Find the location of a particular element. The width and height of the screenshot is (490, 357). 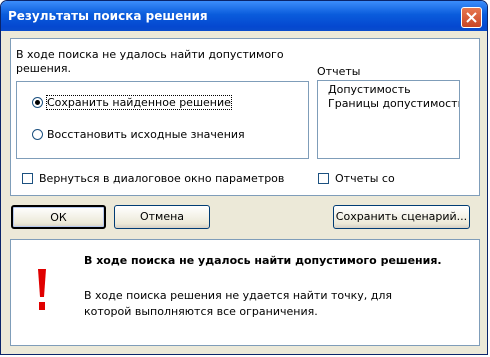

ok-button: ОК is located at coordinates (58, 217).